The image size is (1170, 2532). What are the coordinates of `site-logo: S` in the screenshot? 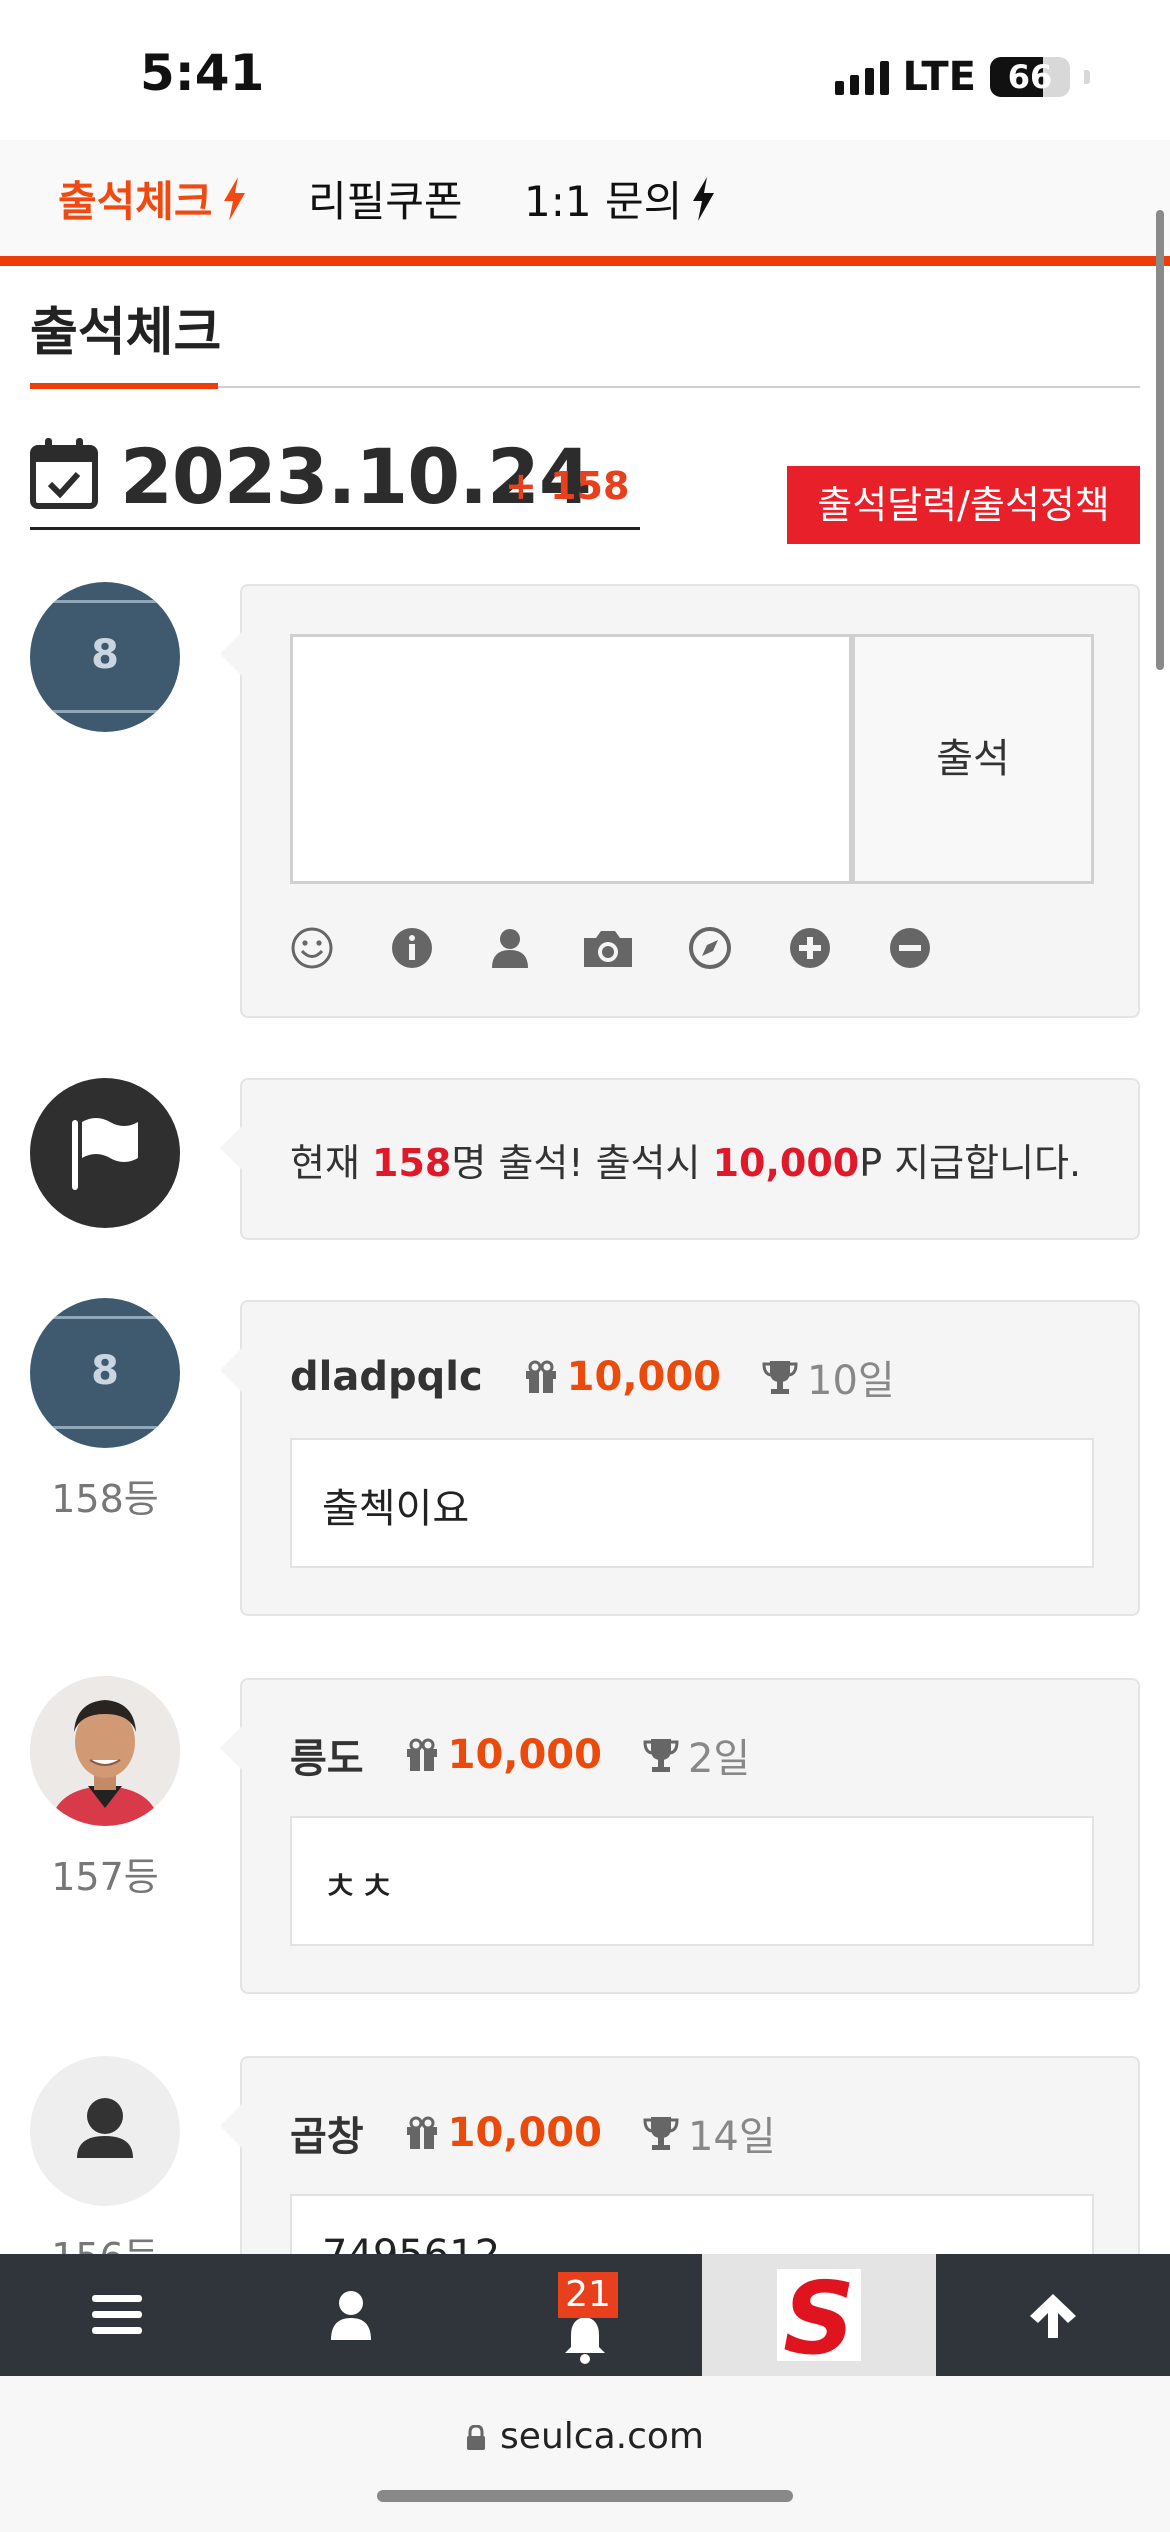 It's located at (819, 2315).